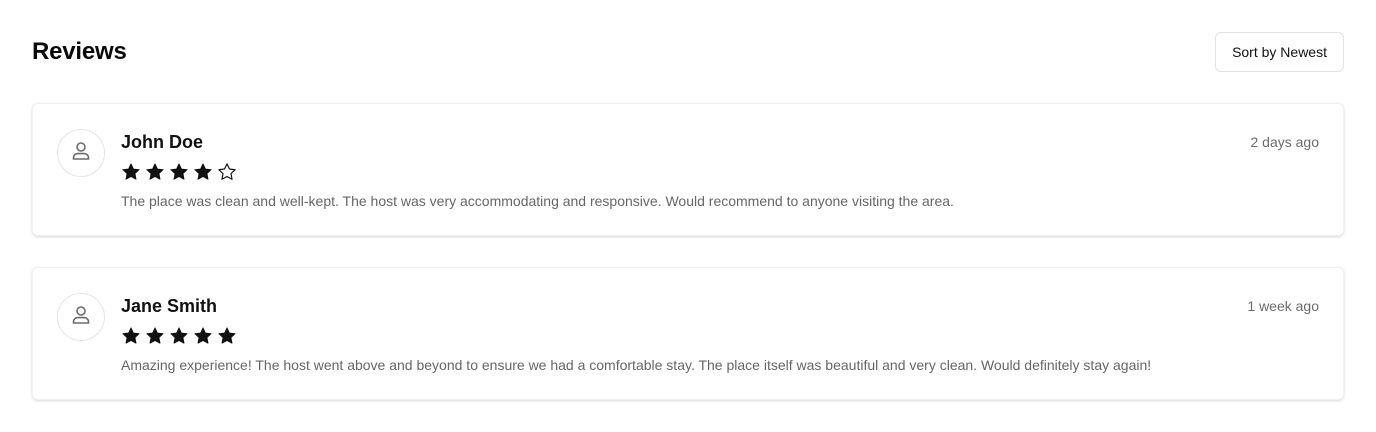 Image resolution: width=1376 pixels, height=432 pixels. Describe the element at coordinates (169, 306) in the screenshot. I see `reviewer-name: Jane Smith` at that location.